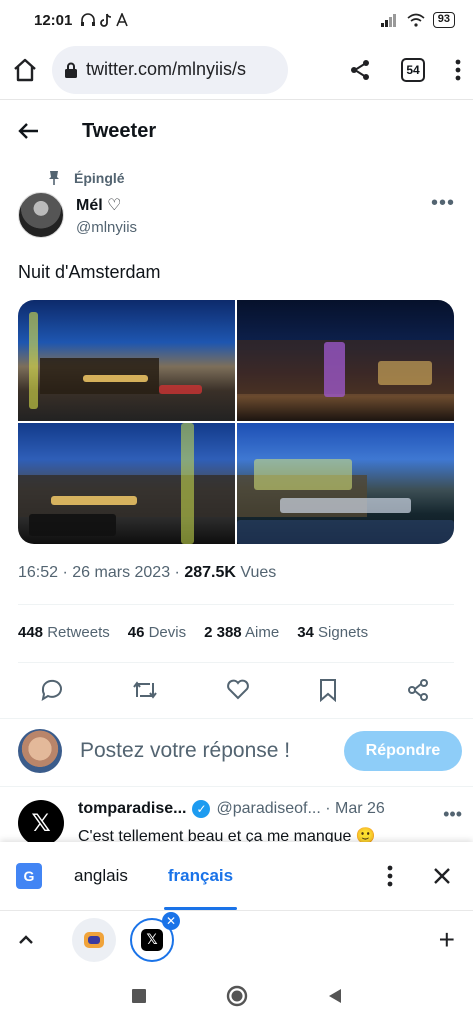 The image size is (473, 1024). I want to click on retweet-icon, so click(145, 690).